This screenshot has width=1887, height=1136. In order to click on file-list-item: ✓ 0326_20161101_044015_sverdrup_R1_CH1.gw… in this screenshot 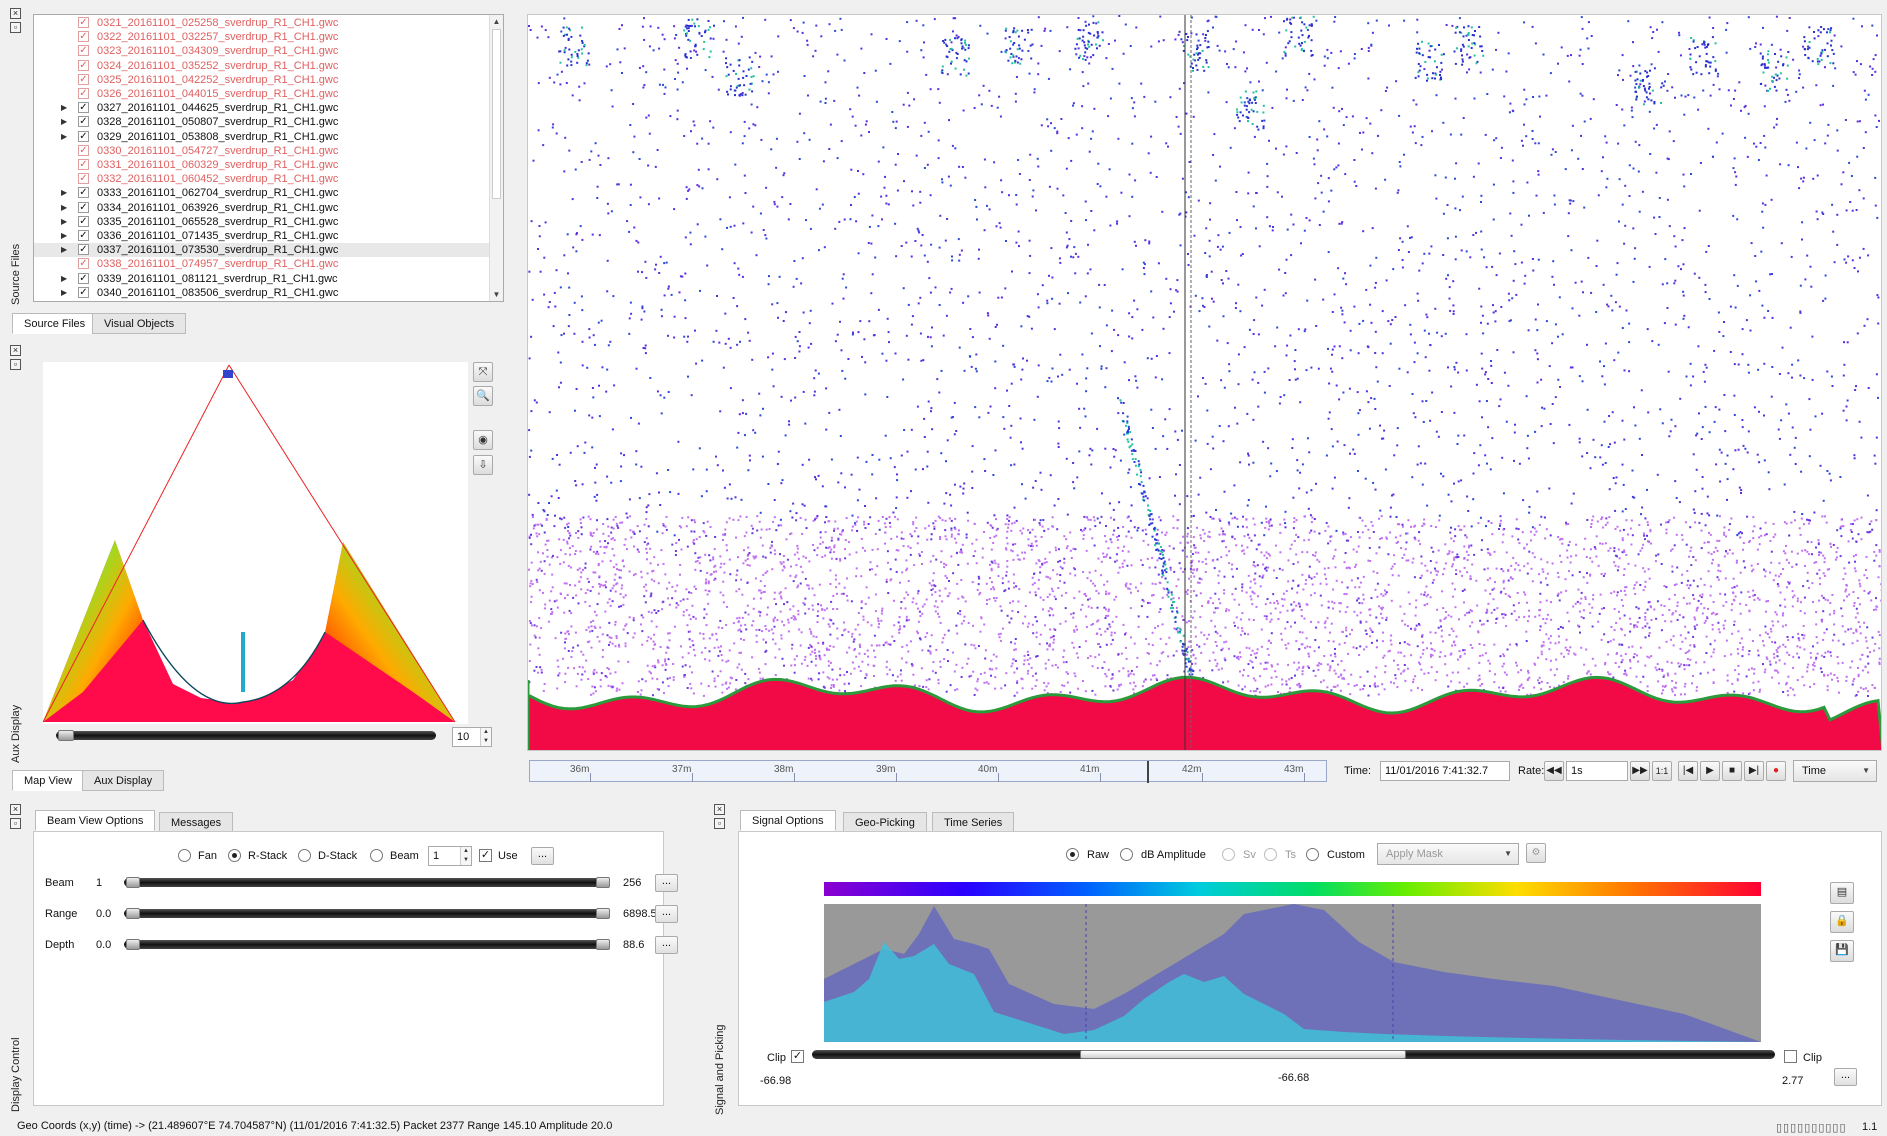, I will do `click(261, 94)`.